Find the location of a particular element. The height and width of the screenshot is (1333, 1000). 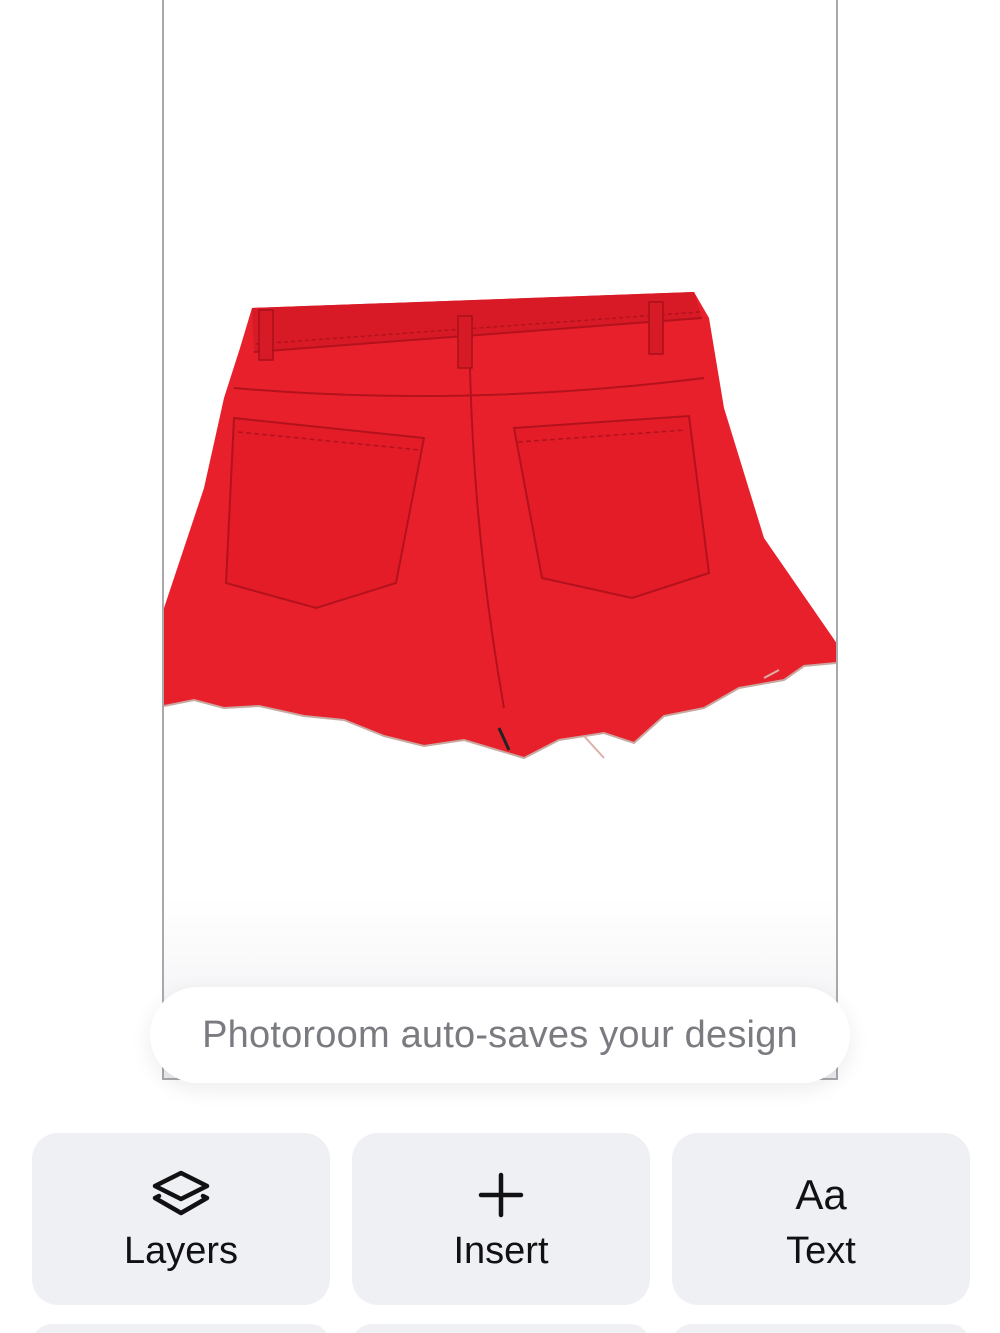

autosave-toast: Photoroom auto-saves your design is located at coordinates (500, 1035).